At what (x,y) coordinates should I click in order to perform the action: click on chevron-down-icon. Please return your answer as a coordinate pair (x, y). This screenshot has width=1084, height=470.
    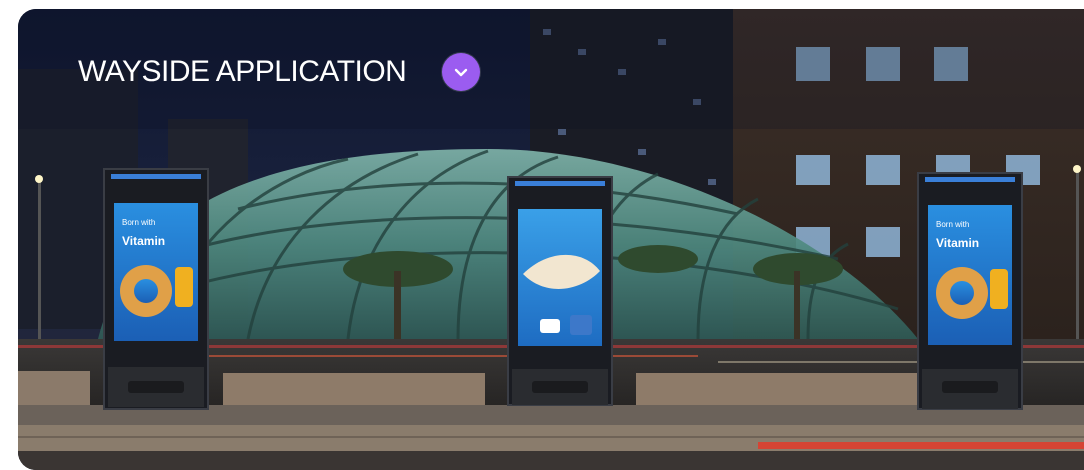
    Looking at the image, I should click on (461, 72).